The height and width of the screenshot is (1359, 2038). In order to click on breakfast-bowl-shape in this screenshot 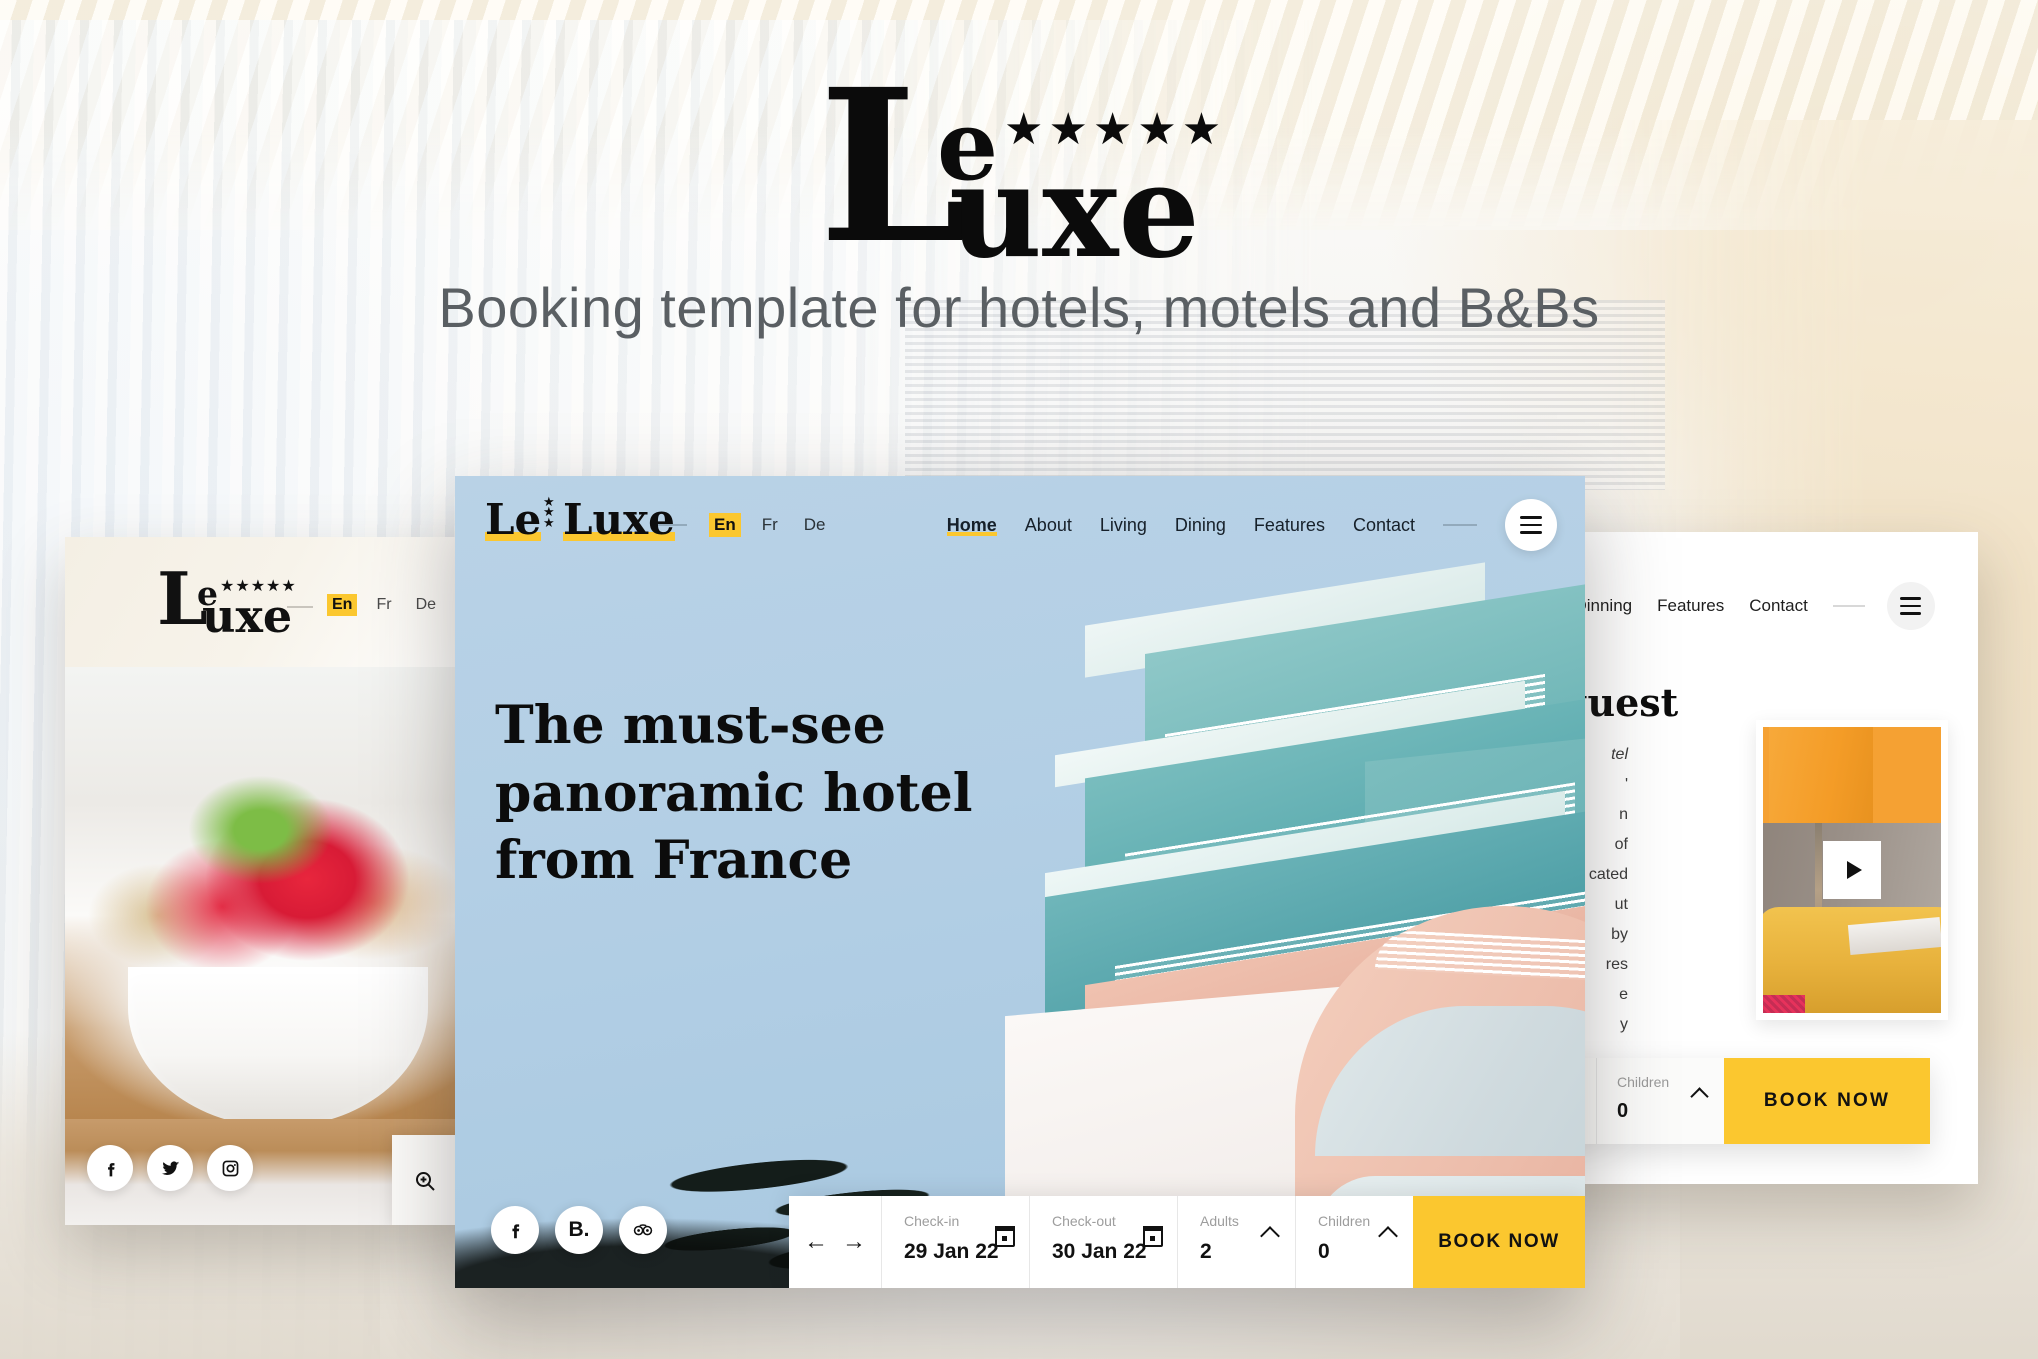, I will do `click(277, 1047)`.